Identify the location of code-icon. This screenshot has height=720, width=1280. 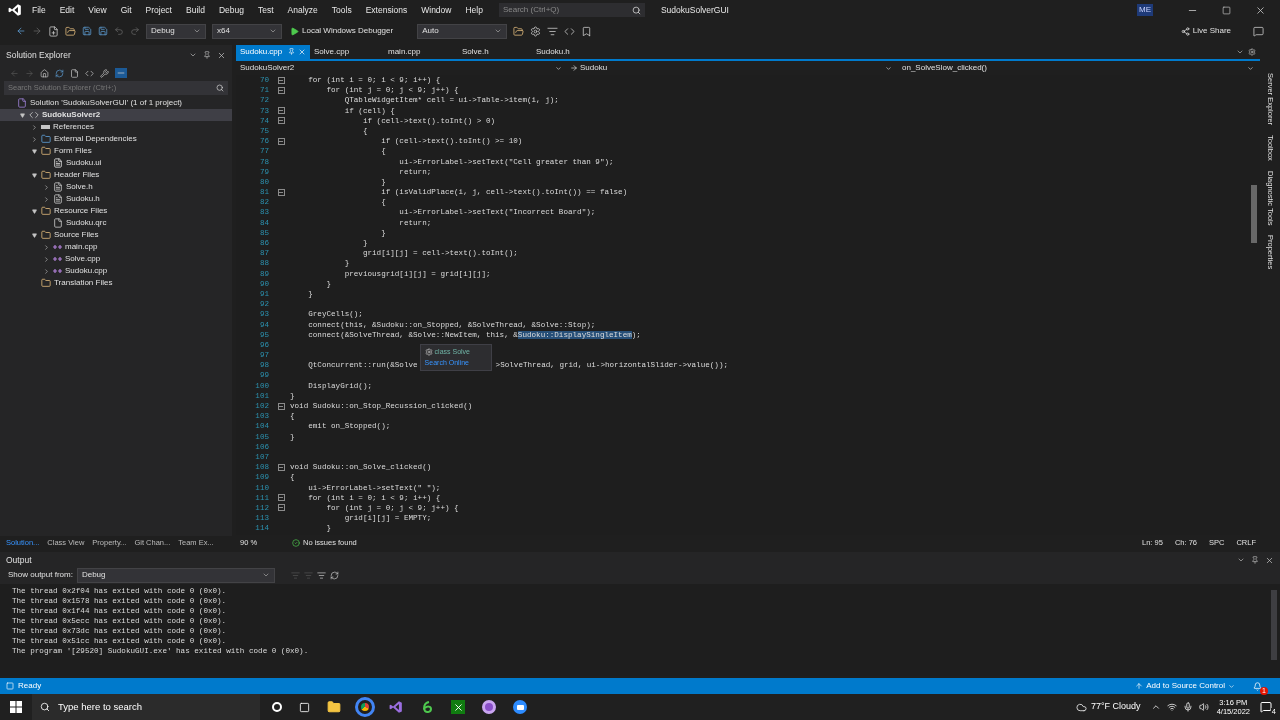
(89, 73).